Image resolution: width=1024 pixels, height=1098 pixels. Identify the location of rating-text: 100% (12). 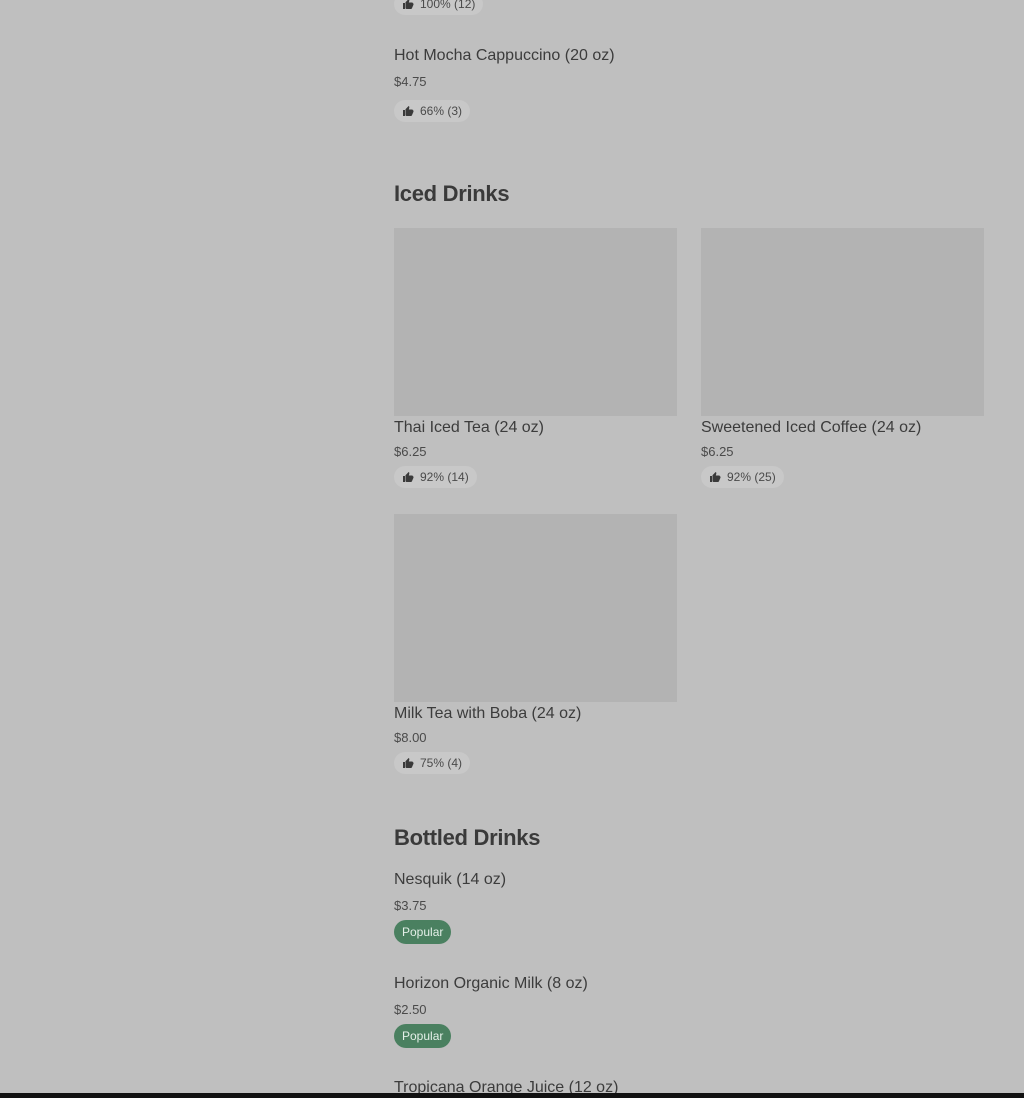
(448, 5).